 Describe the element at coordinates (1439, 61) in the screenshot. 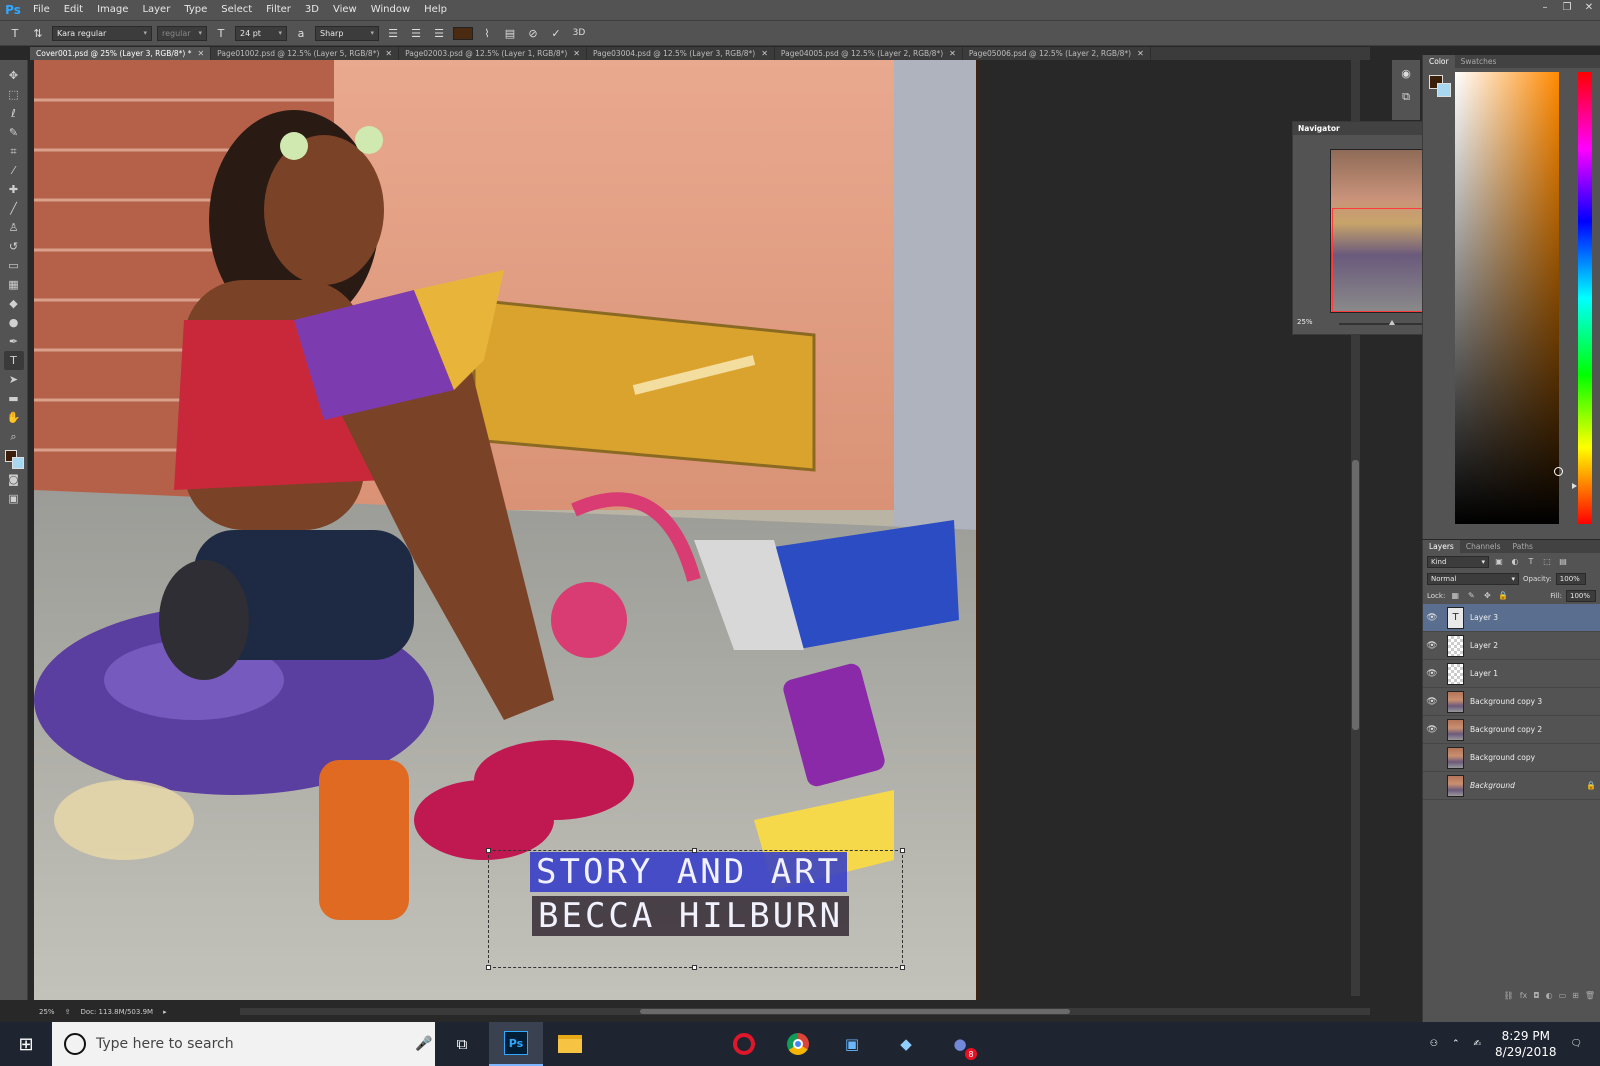

I see `tab-color: Color` at that location.